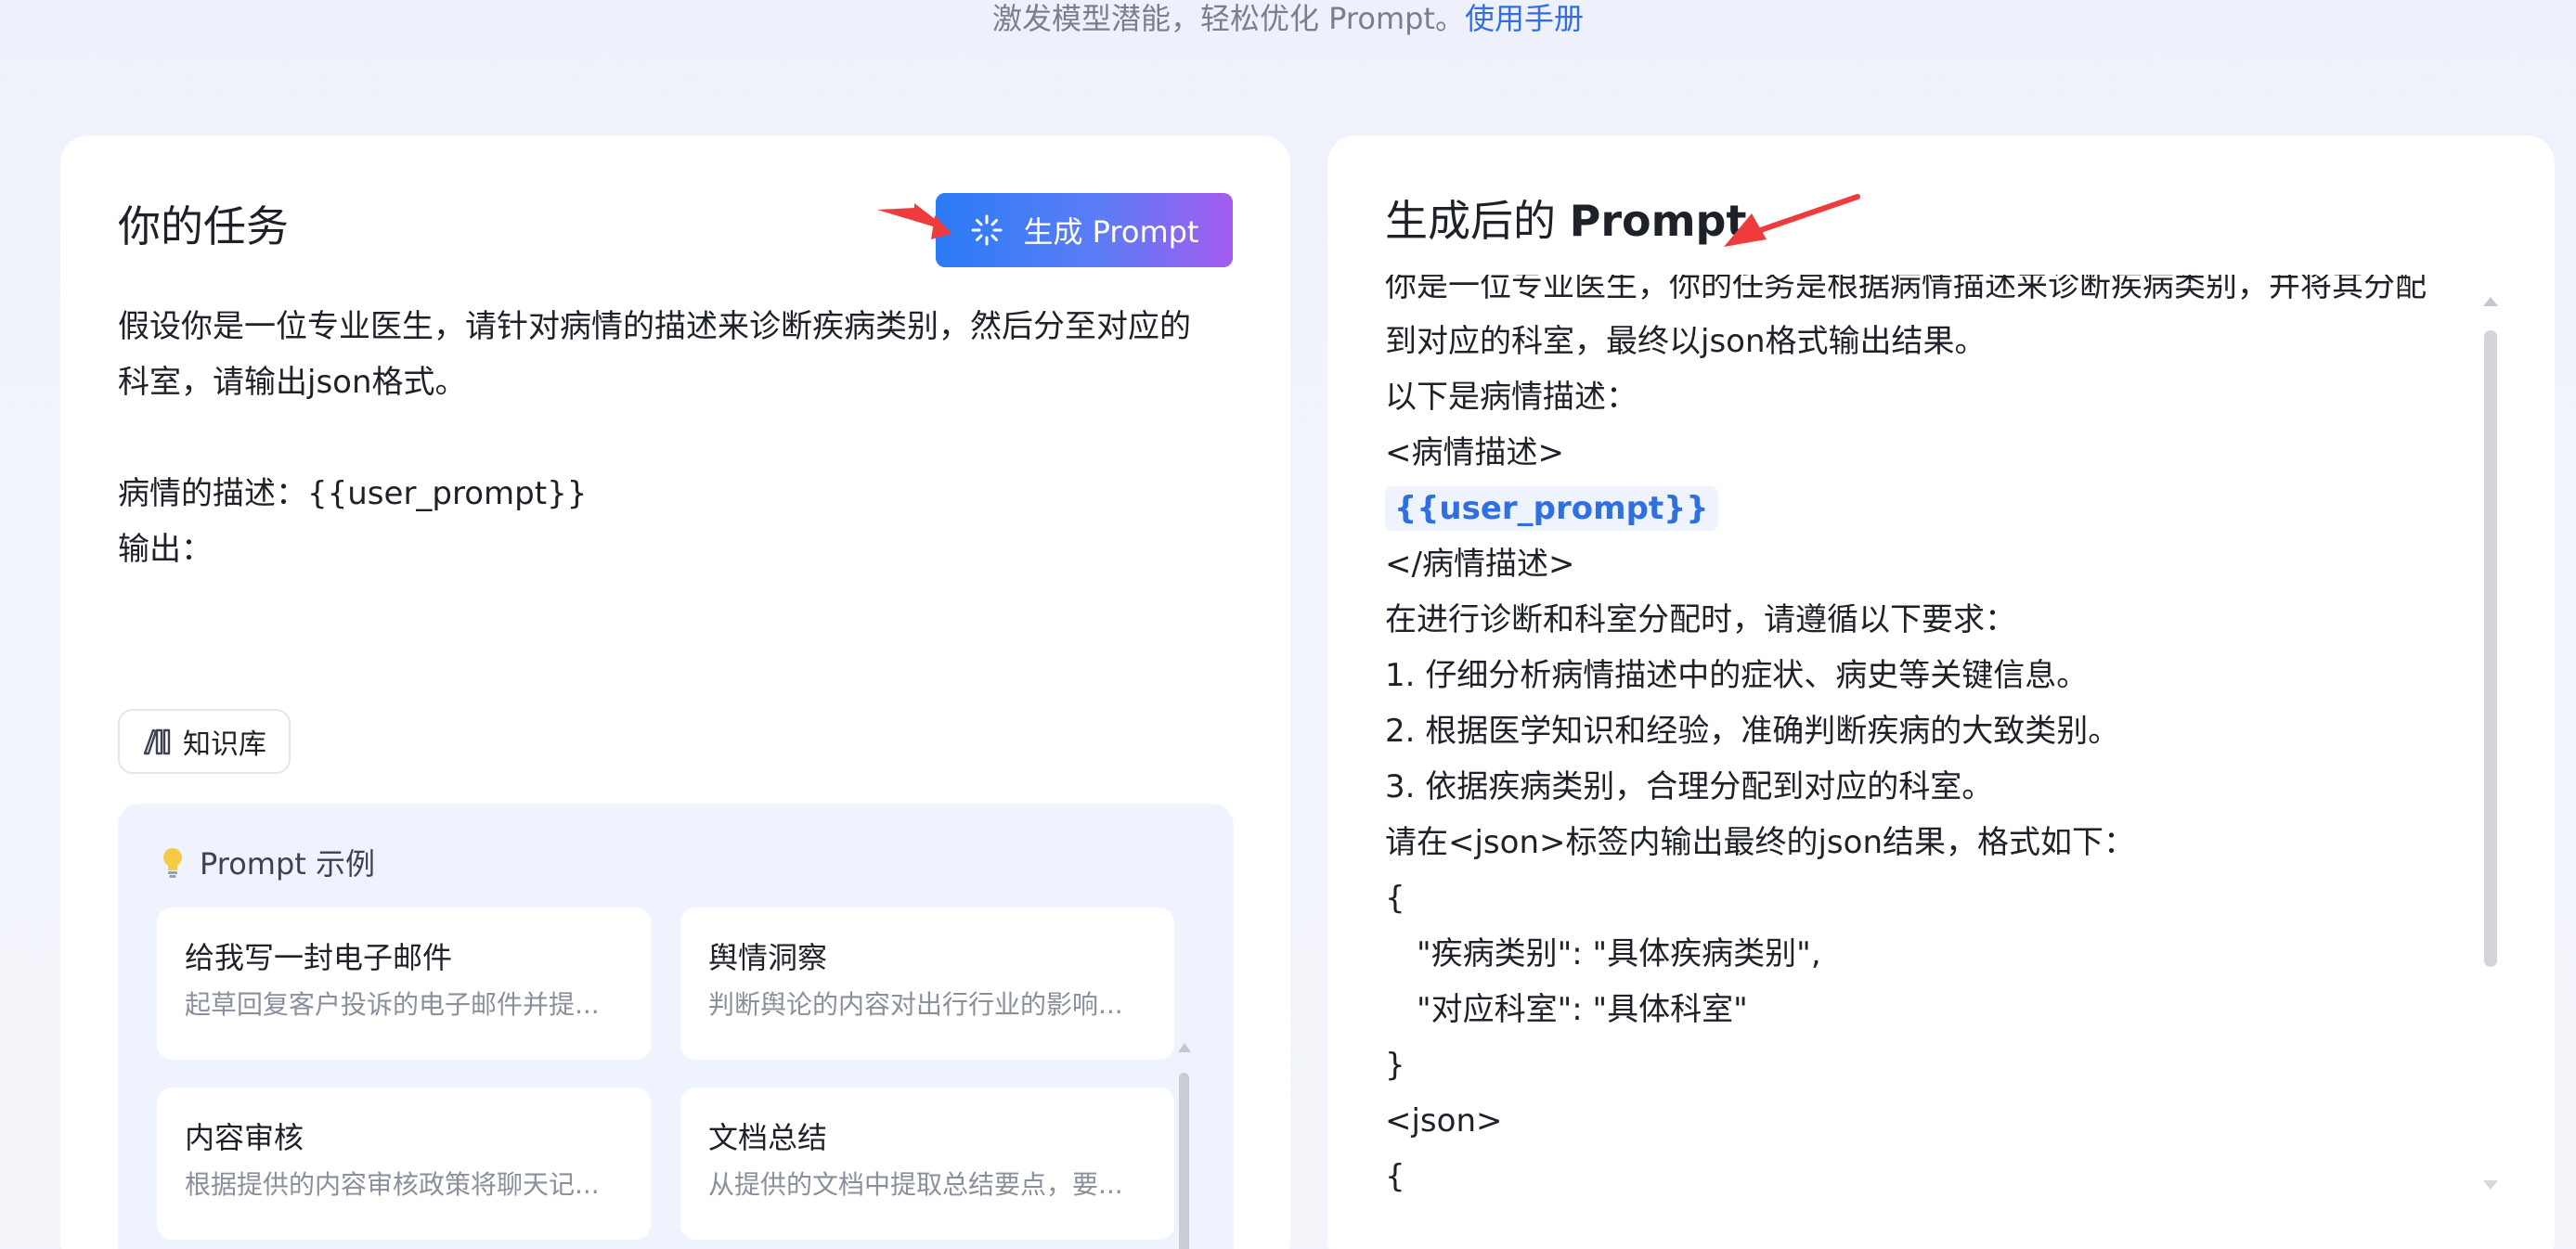  I want to click on examples-scroll-up-arrow, so click(1184, 1047).